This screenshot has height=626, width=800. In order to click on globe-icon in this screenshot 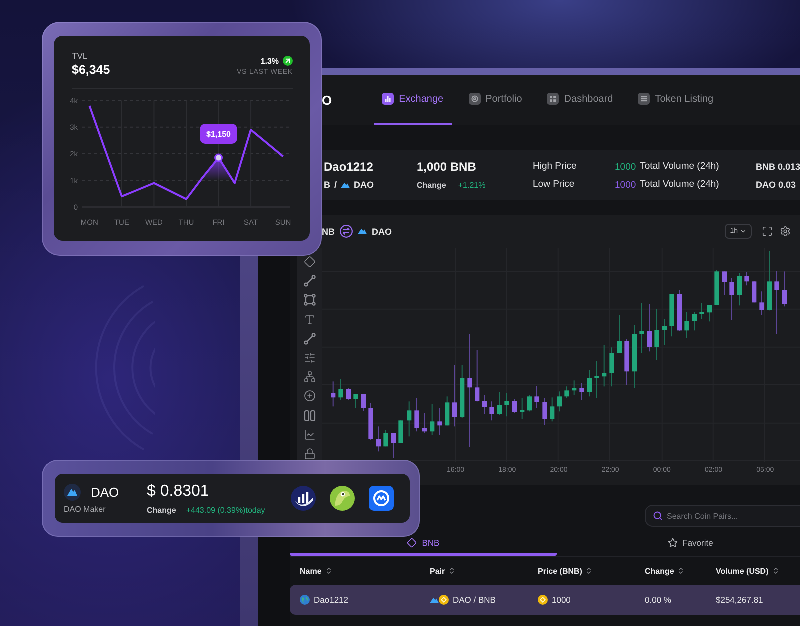, I will do `click(305, 600)`.